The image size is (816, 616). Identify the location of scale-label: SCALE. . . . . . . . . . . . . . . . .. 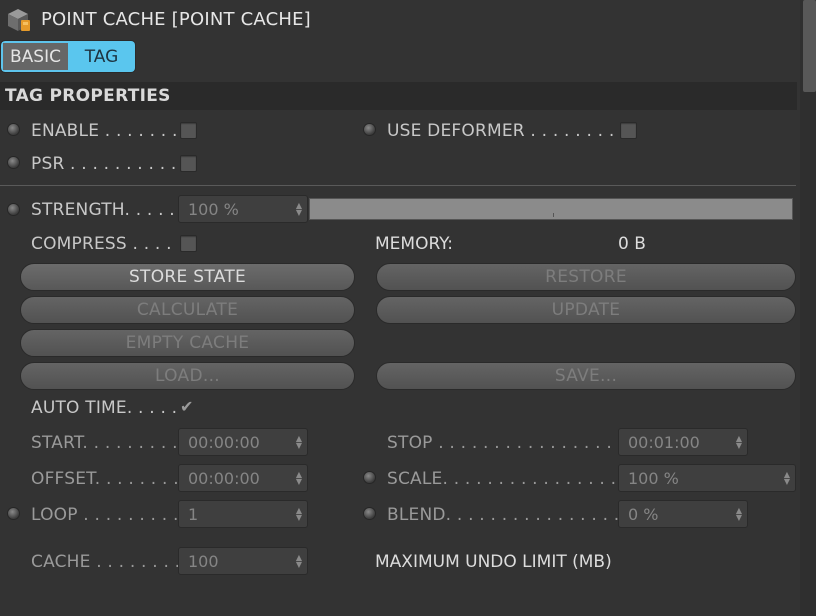
(507, 479).